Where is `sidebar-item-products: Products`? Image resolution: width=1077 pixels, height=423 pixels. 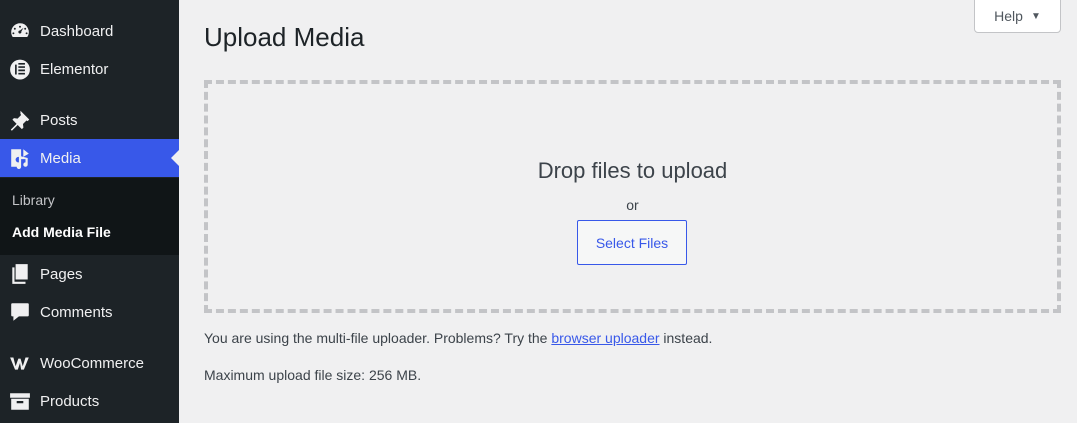 sidebar-item-products: Products is located at coordinates (89, 401).